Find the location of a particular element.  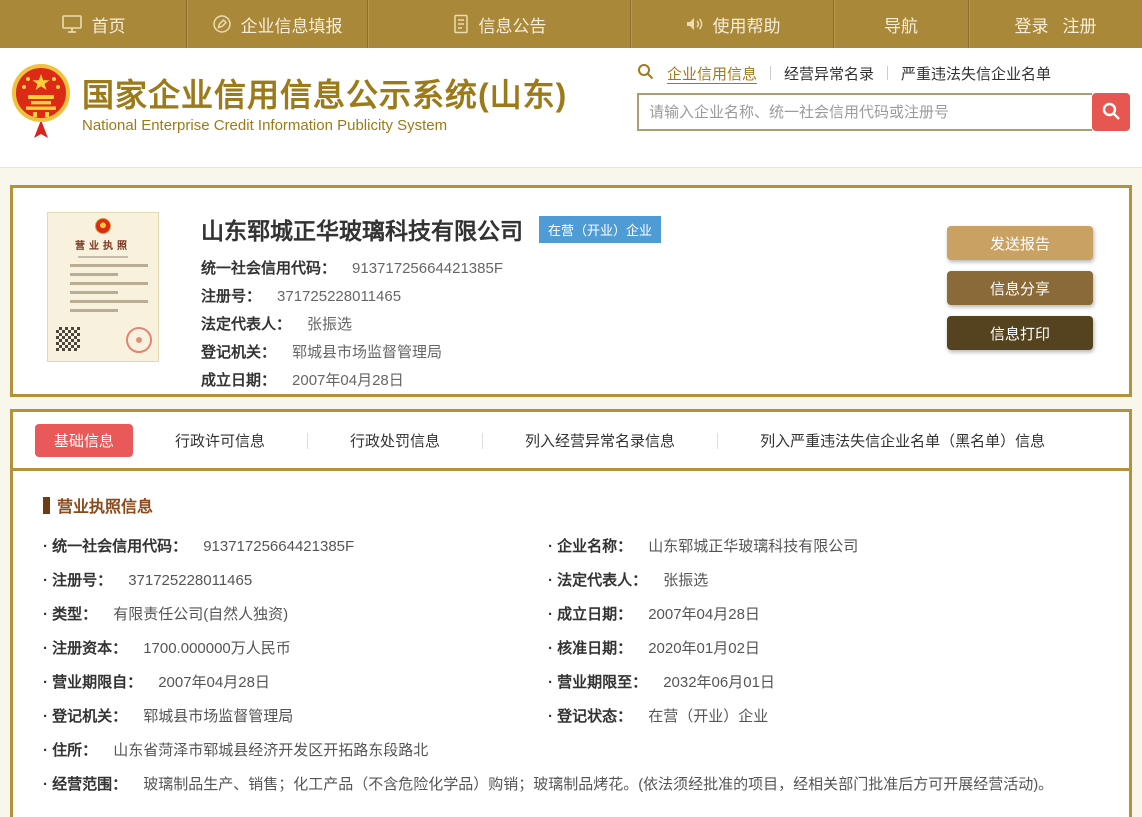

search-panel: 企业信用信息 经营异常名录 严重违法失信企业名单 is located at coordinates (884, 96).